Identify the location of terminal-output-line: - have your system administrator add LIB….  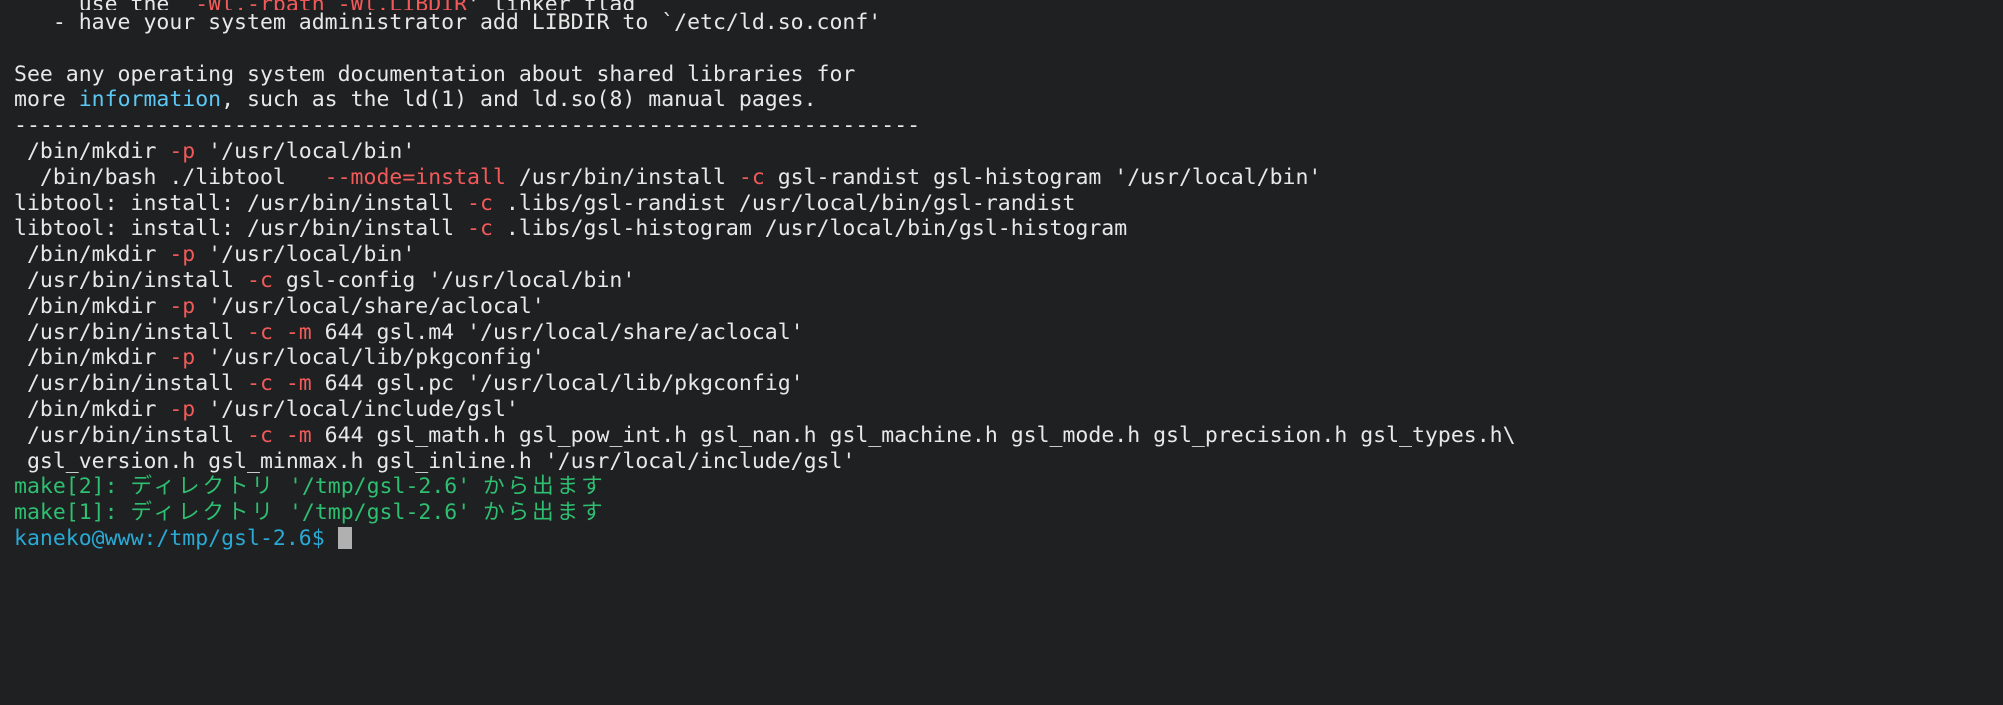
(1008, 23).